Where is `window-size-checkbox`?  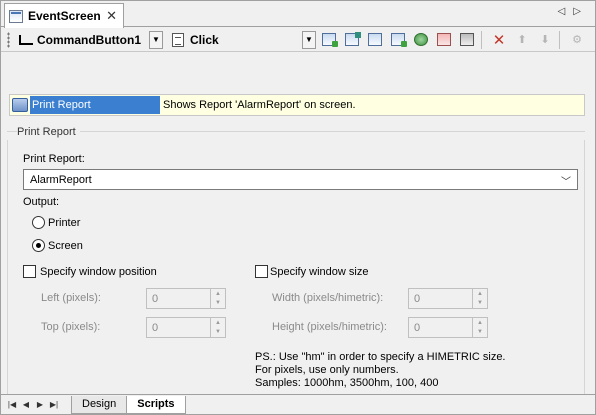
window-size-checkbox is located at coordinates (261, 271).